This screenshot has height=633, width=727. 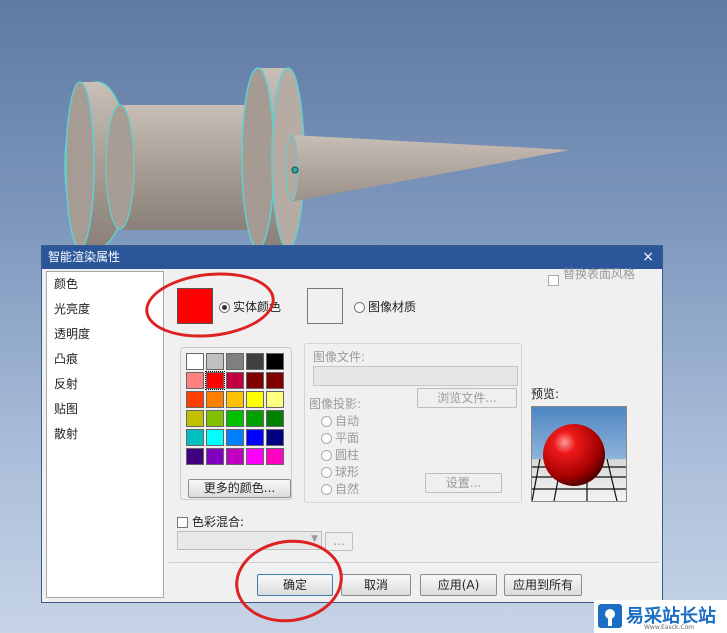 What do you see at coordinates (326, 489) in the screenshot?
I see `projection-natural-radio` at bounding box center [326, 489].